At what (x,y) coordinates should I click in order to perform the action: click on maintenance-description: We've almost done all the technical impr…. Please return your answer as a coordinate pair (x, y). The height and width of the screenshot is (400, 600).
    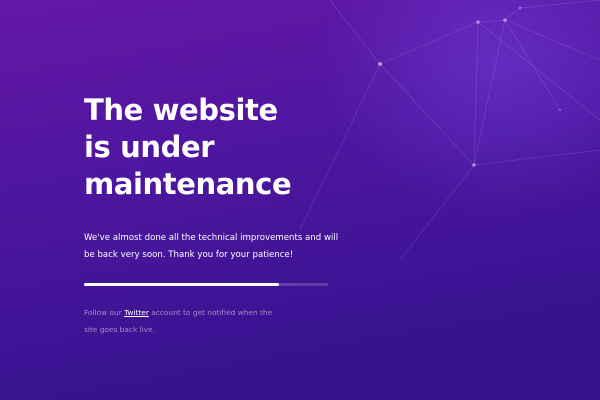
    Looking at the image, I should click on (211, 246).